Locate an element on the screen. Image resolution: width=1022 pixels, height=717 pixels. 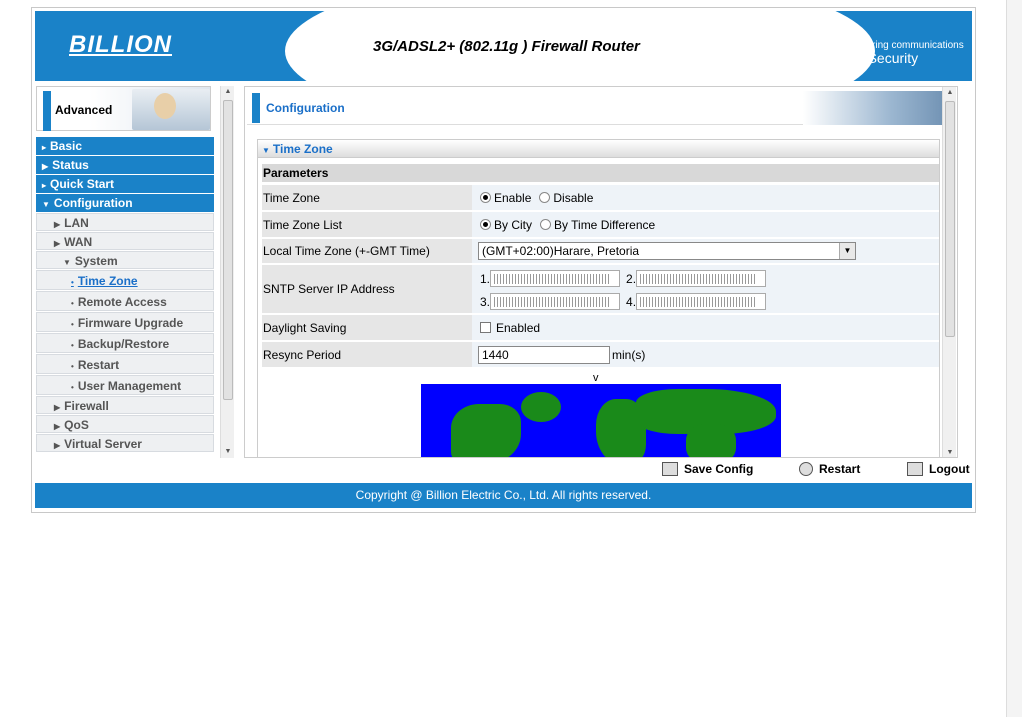
sidebar-item-label: Configuration is located at coordinates (93, 203).